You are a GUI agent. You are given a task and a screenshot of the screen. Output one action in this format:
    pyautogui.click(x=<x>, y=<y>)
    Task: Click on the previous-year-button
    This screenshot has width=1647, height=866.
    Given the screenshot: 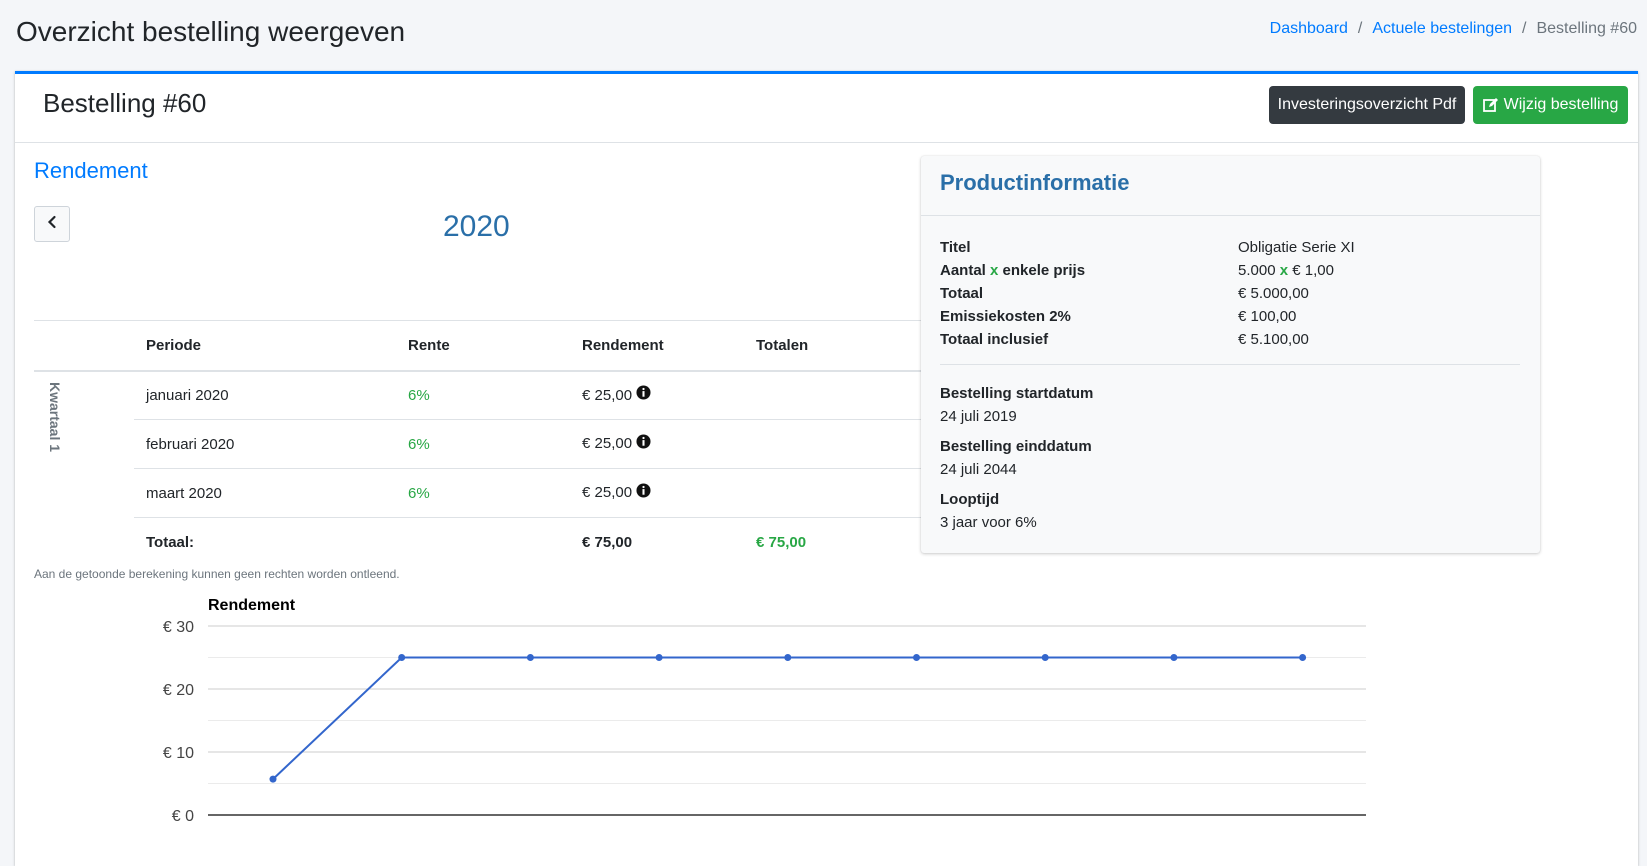 What is the action you would take?
    pyautogui.click(x=52, y=224)
    